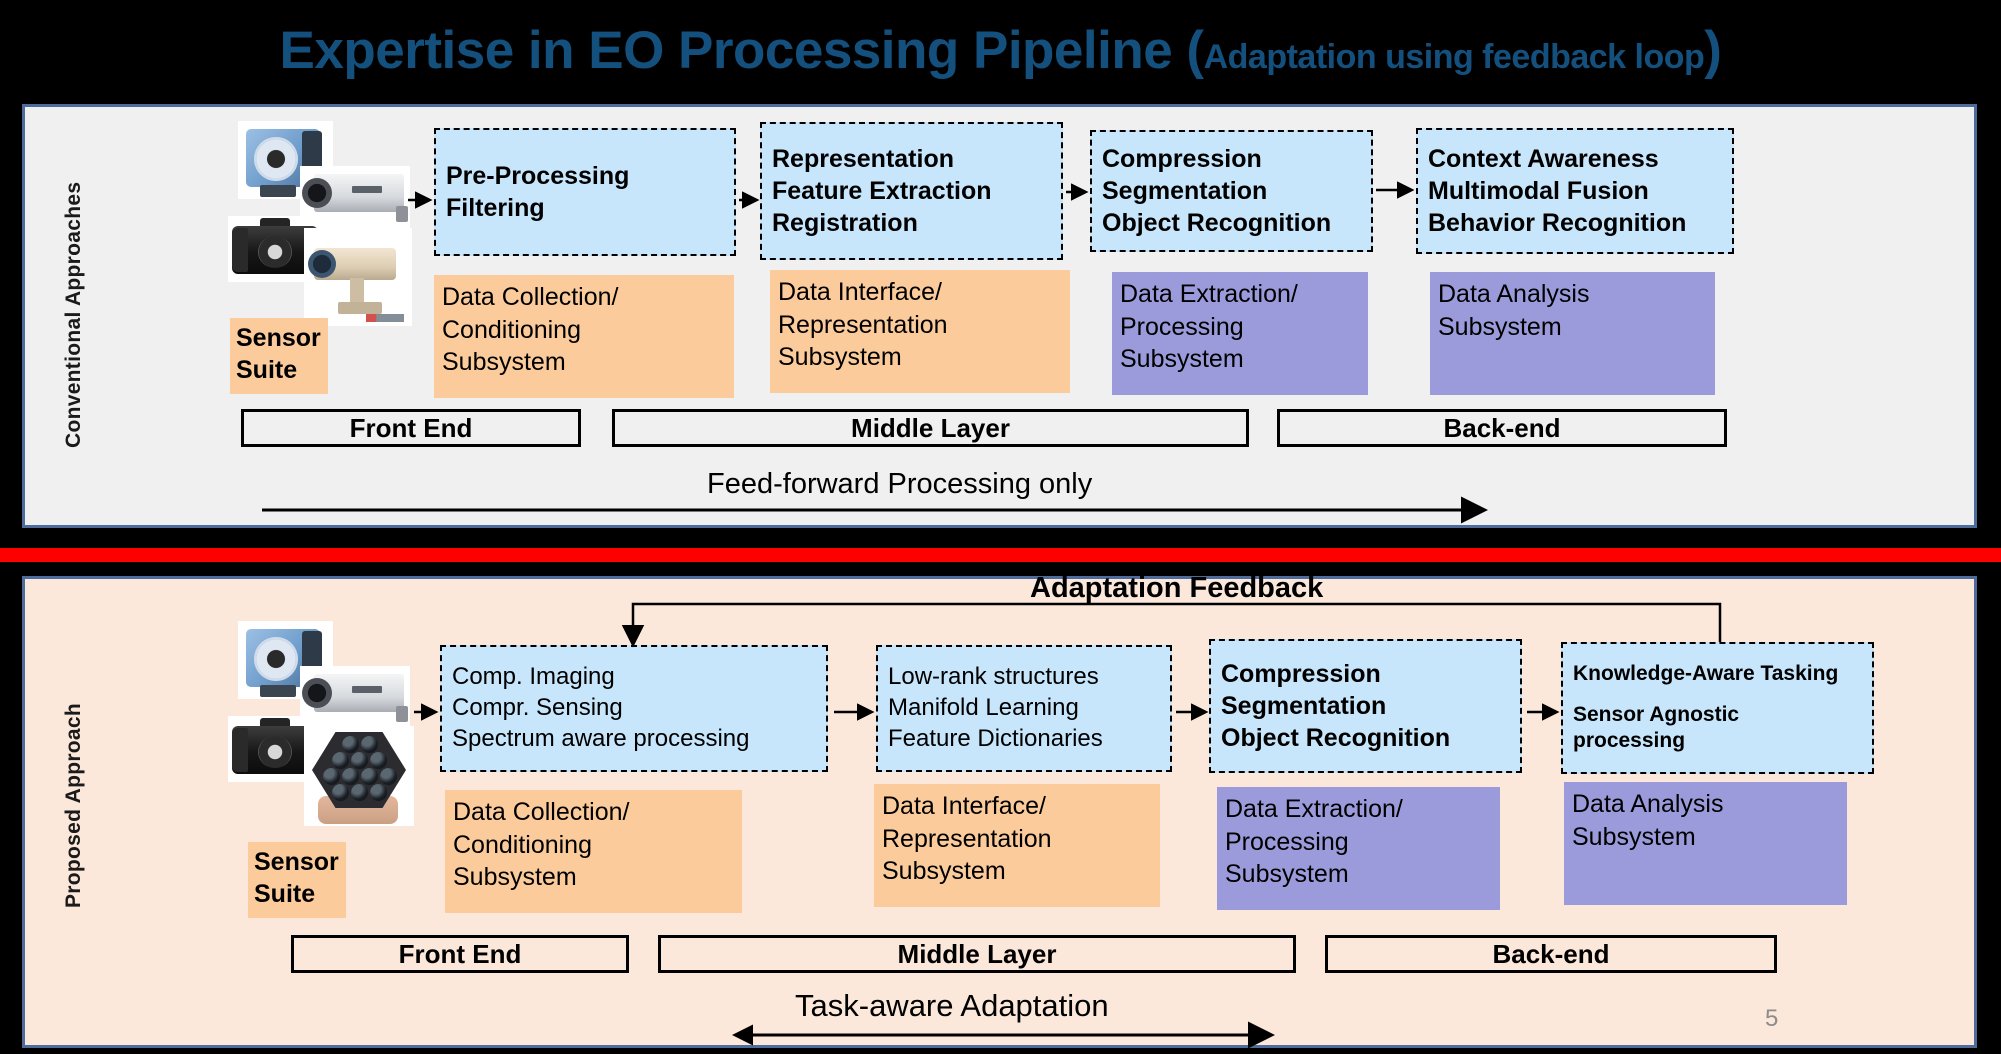  Describe the element at coordinates (411, 428) in the screenshot. I see `layer-bar-front-end-top: Front End` at that location.